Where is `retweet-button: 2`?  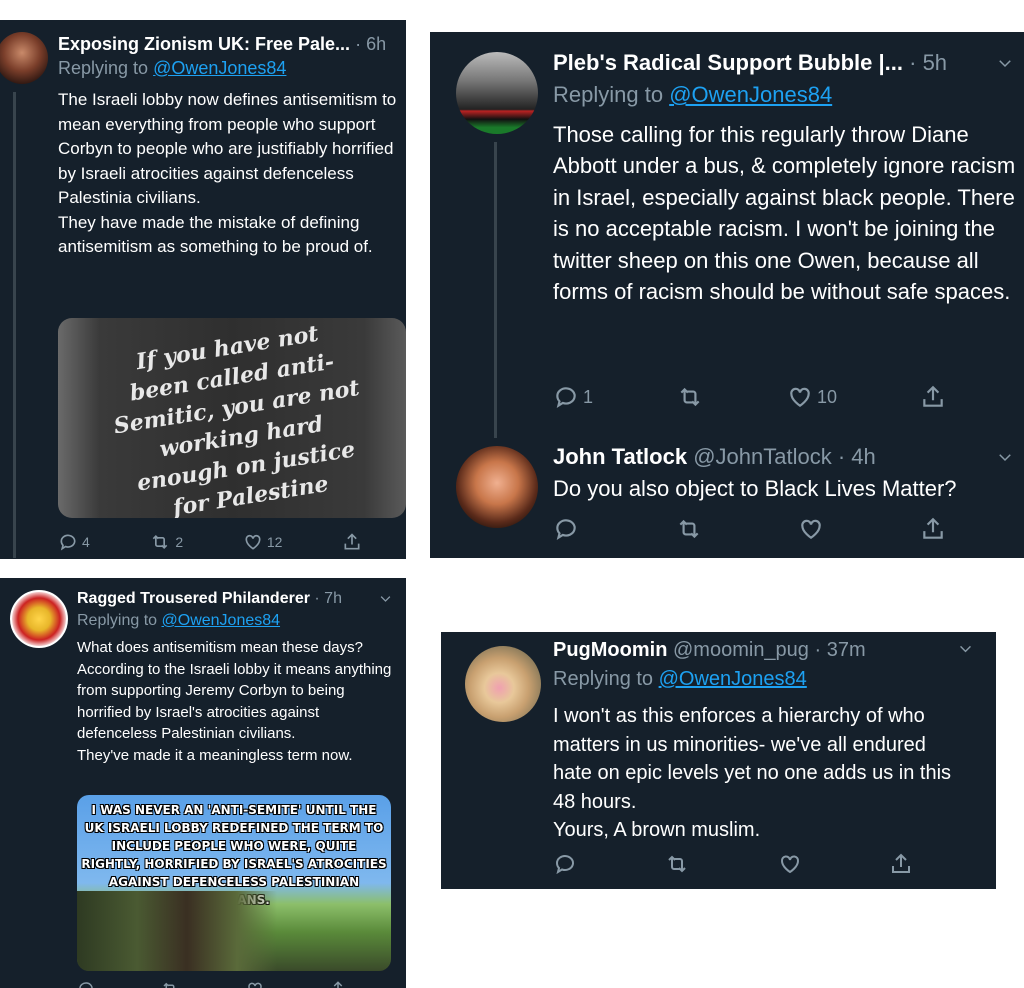 retweet-button: 2 is located at coordinates (166, 542).